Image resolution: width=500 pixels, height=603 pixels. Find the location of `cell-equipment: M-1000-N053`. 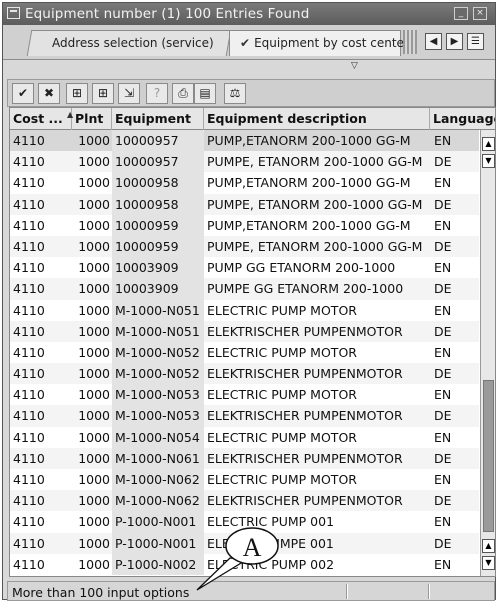

cell-equipment: M-1000-N053 is located at coordinates (158, 416).